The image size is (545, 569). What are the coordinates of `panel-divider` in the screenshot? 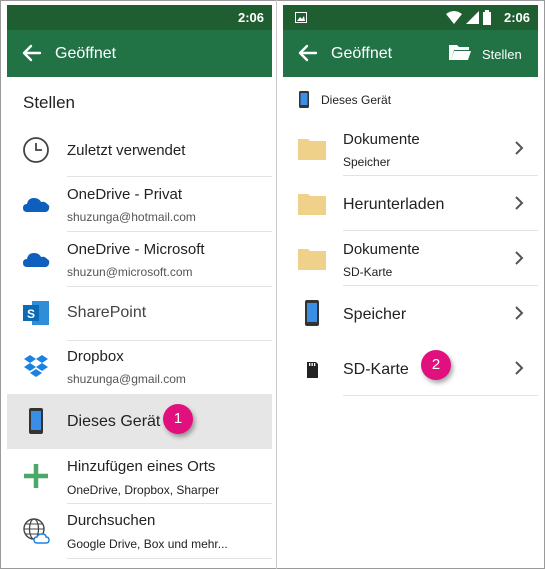 It's located at (276, 284).